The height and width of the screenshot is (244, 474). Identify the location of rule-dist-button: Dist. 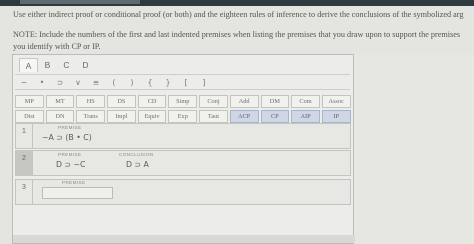
(29, 116).